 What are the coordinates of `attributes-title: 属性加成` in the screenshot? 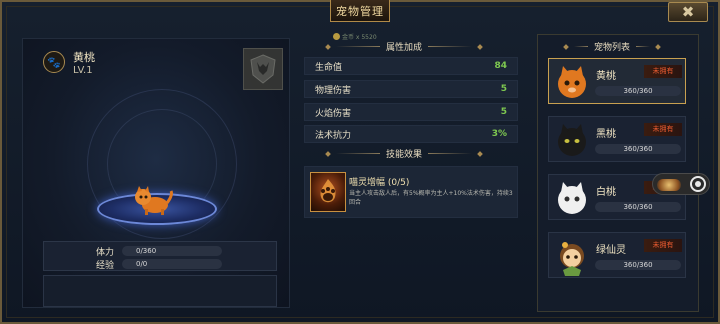 It's located at (404, 48).